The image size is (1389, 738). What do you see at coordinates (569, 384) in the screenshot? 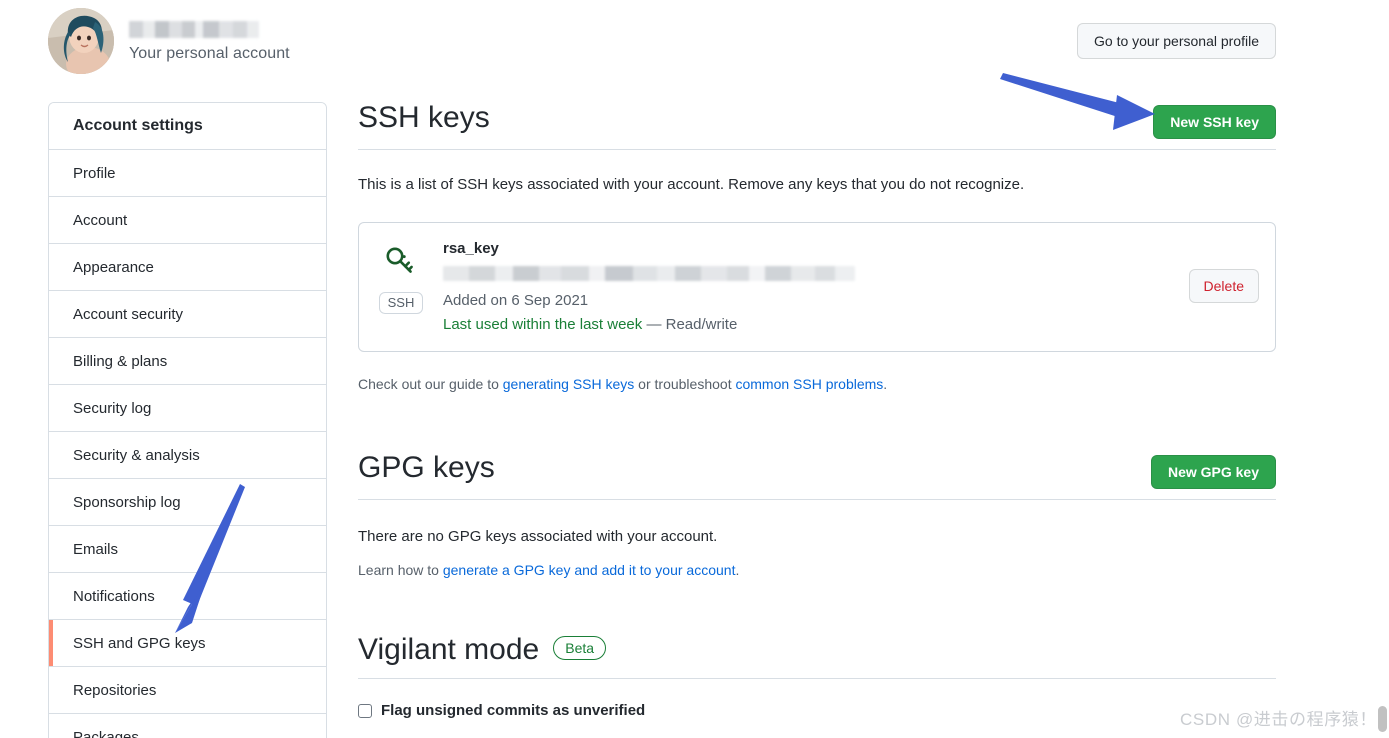
I see `generating-ssh-keys-link: generating SSH keys` at bounding box center [569, 384].